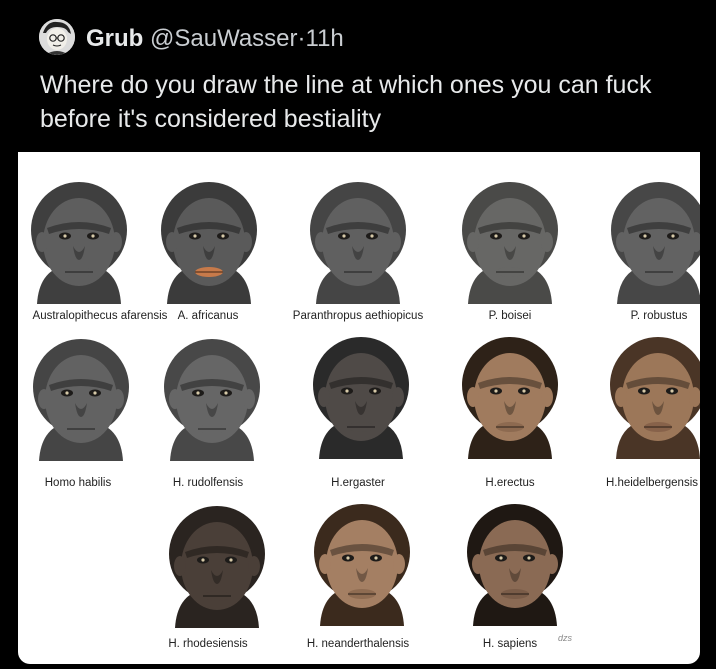  I want to click on species-label: H.erectus, so click(510, 483).